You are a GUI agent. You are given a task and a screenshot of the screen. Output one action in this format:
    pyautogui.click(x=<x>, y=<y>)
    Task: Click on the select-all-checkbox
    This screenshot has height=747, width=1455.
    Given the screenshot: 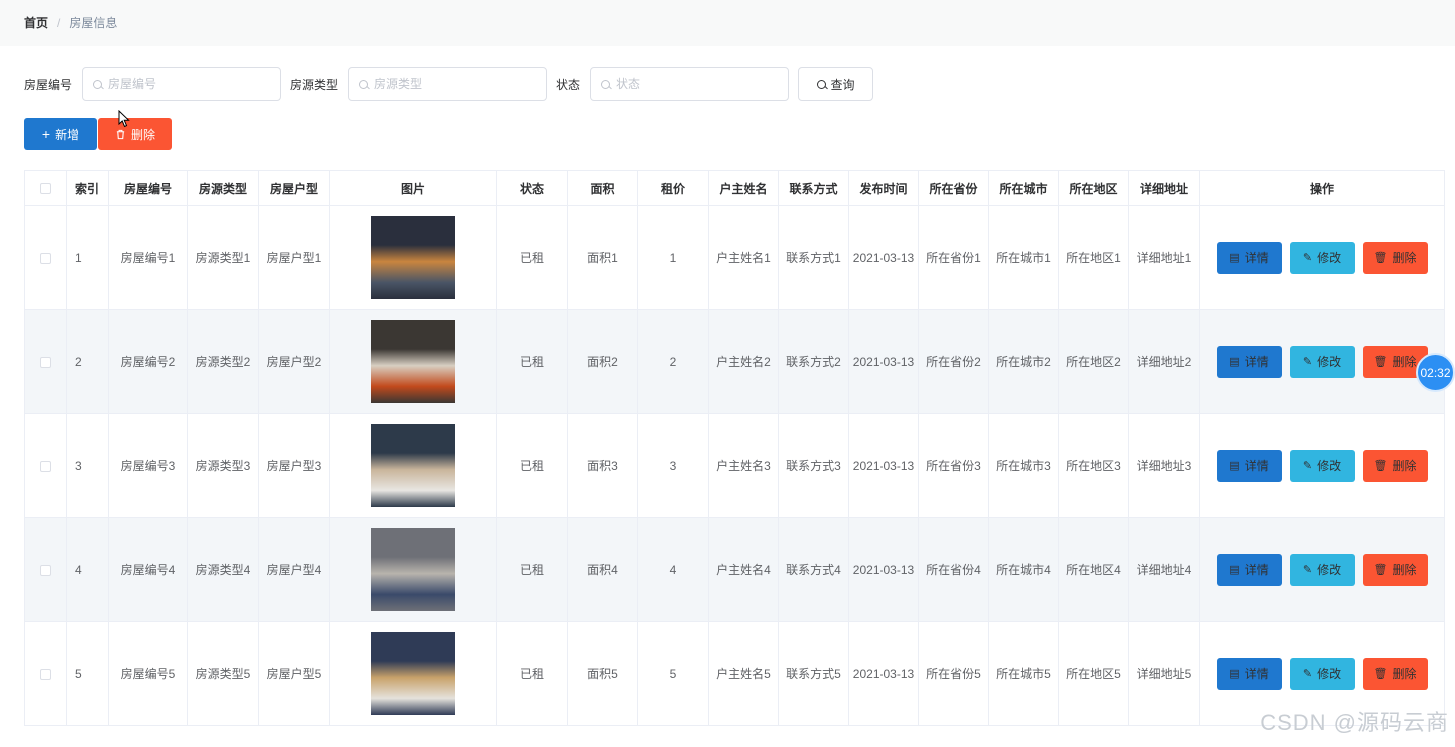 What is the action you would take?
    pyautogui.click(x=45, y=189)
    